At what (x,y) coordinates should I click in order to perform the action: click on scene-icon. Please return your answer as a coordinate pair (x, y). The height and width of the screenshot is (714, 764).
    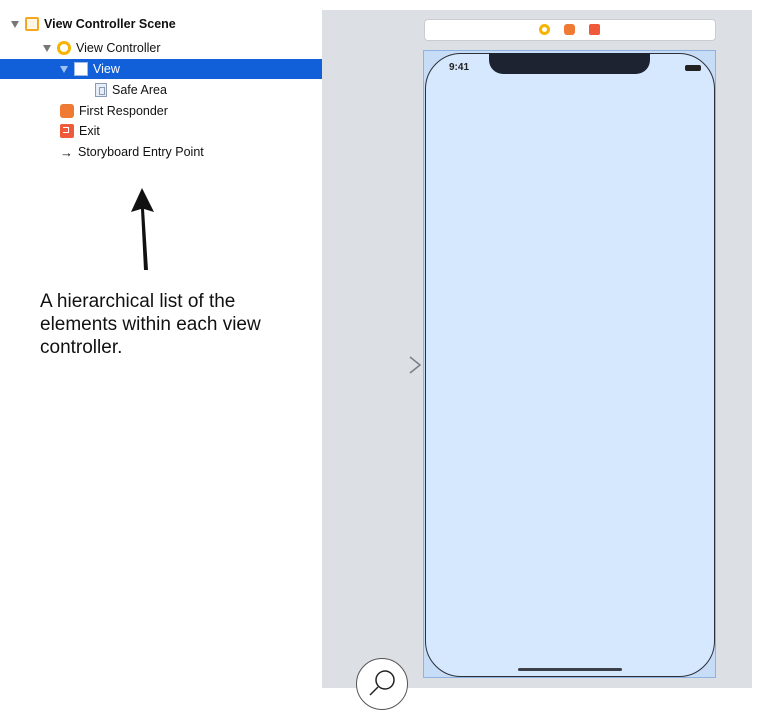
    Looking at the image, I should click on (32, 24).